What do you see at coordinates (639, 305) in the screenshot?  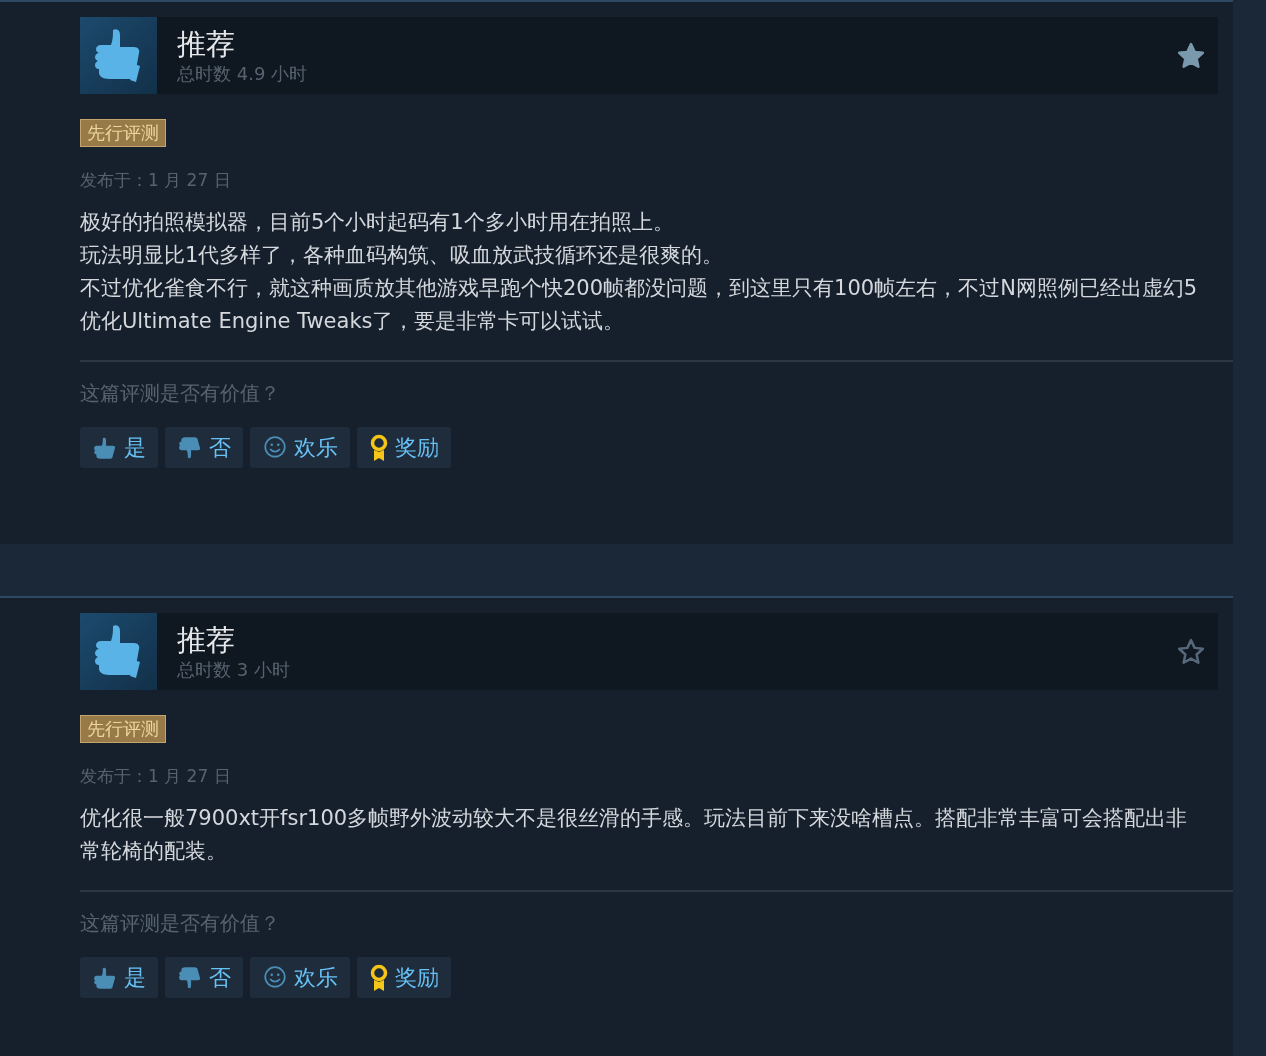 I see `review-text: 不过优化雀食不行，就这种画质放其他游戏早跑个快200帧都没问题，到这里只有100帧左右，不过N网照例已经出虚幻5优化Ultimate Engine Tweaks了，要是非常卡可以试试。` at bounding box center [639, 305].